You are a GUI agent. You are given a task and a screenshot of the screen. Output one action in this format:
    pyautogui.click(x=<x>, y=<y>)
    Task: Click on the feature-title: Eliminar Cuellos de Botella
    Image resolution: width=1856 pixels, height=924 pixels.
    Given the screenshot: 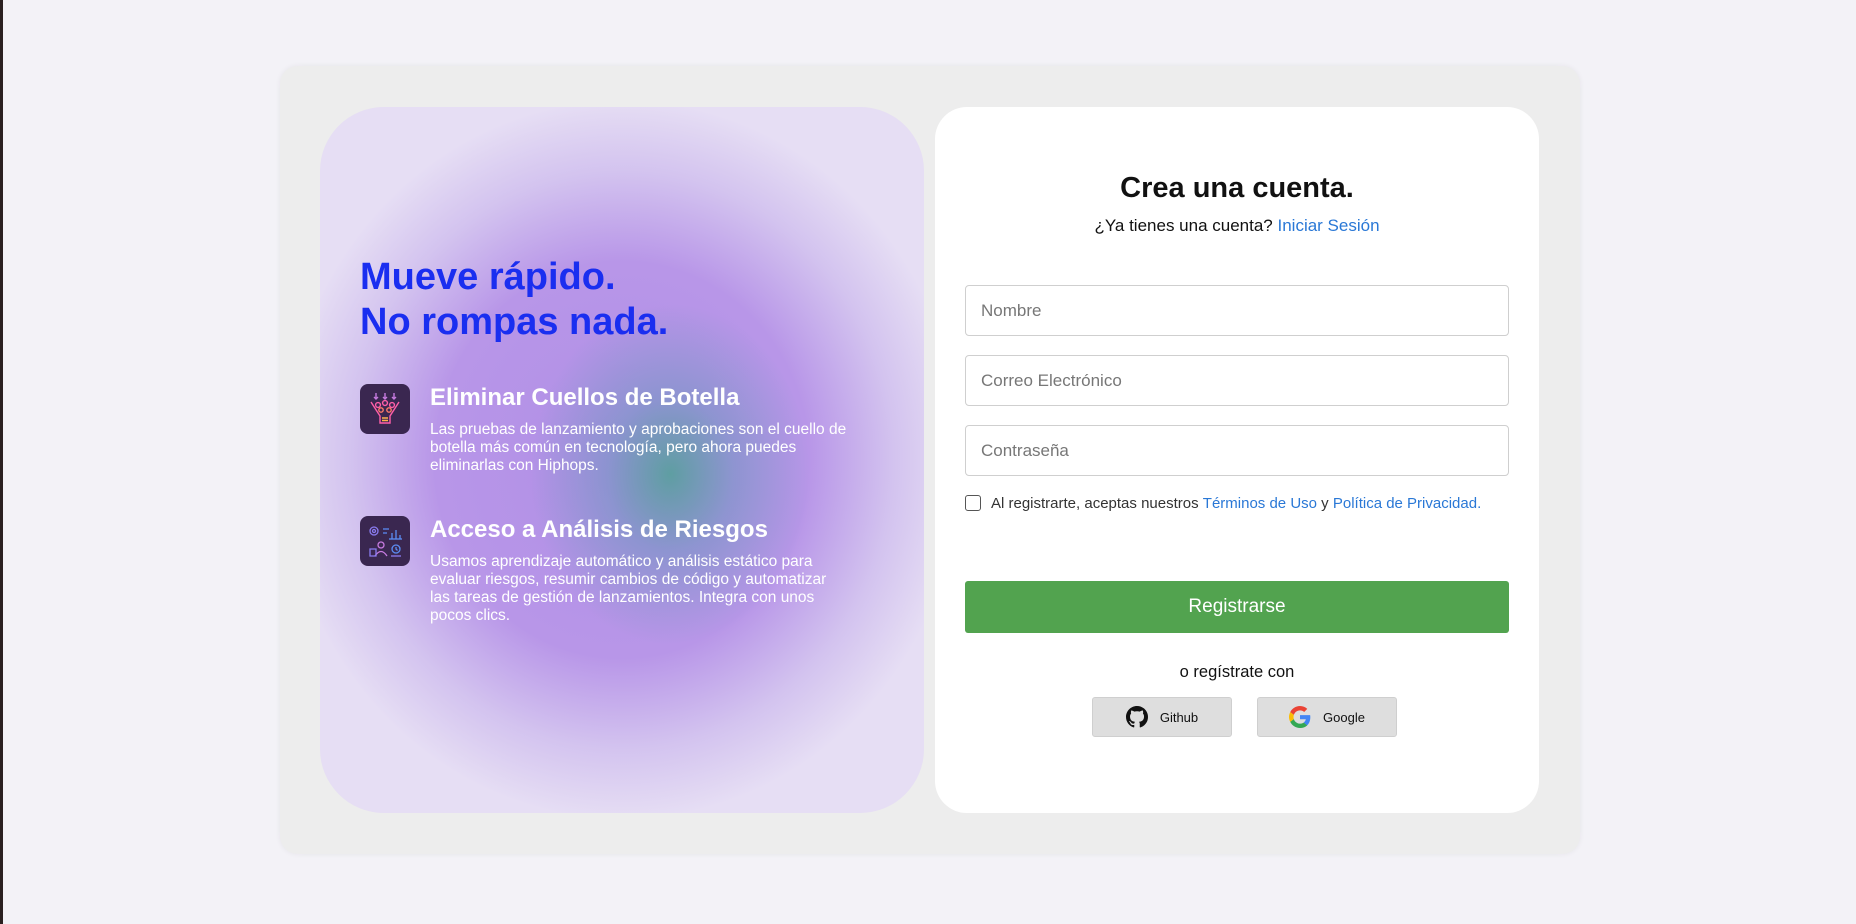 What is the action you would take?
    pyautogui.click(x=585, y=397)
    